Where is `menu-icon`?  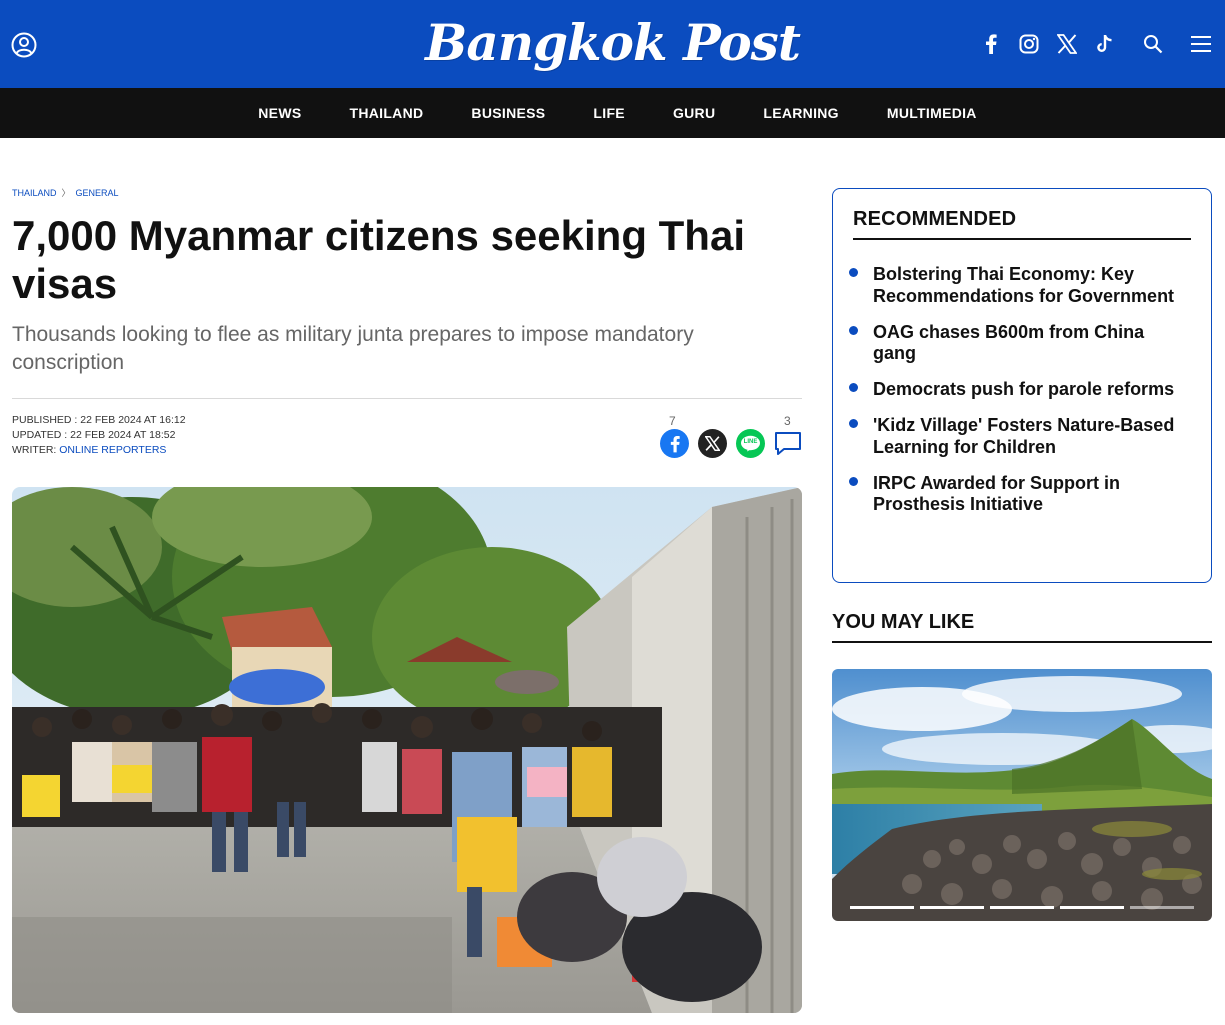
menu-icon is located at coordinates (1201, 44).